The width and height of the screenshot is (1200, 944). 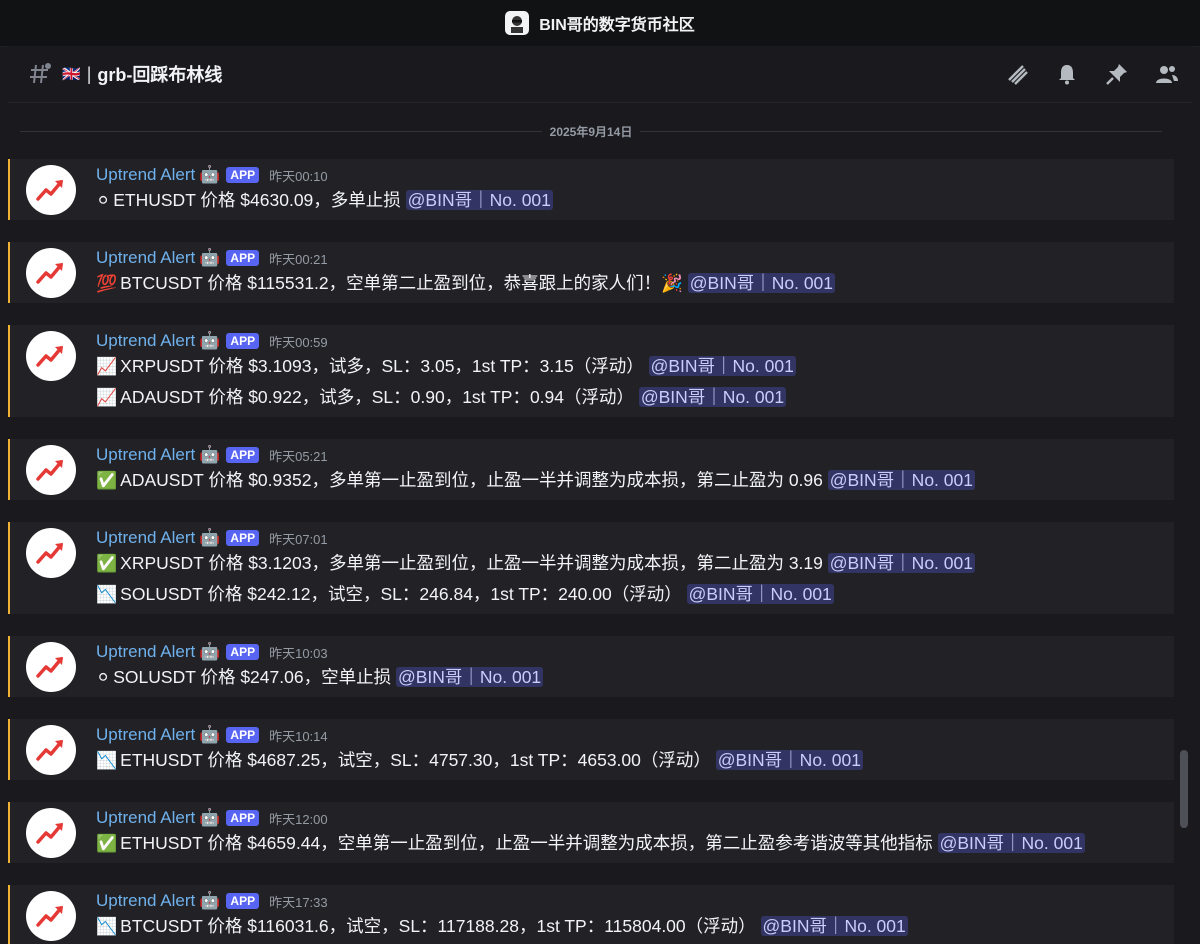 What do you see at coordinates (298, 818) in the screenshot?
I see `message-timestamp: 昨天12:00` at bounding box center [298, 818].